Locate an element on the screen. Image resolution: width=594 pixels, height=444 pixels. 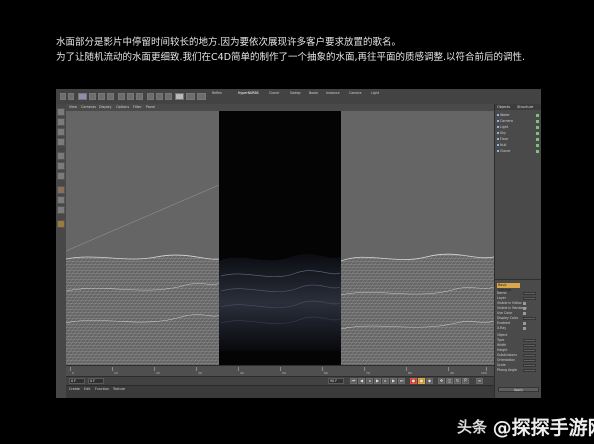
menu-filter: Filter is located at coordinates (137, 107).